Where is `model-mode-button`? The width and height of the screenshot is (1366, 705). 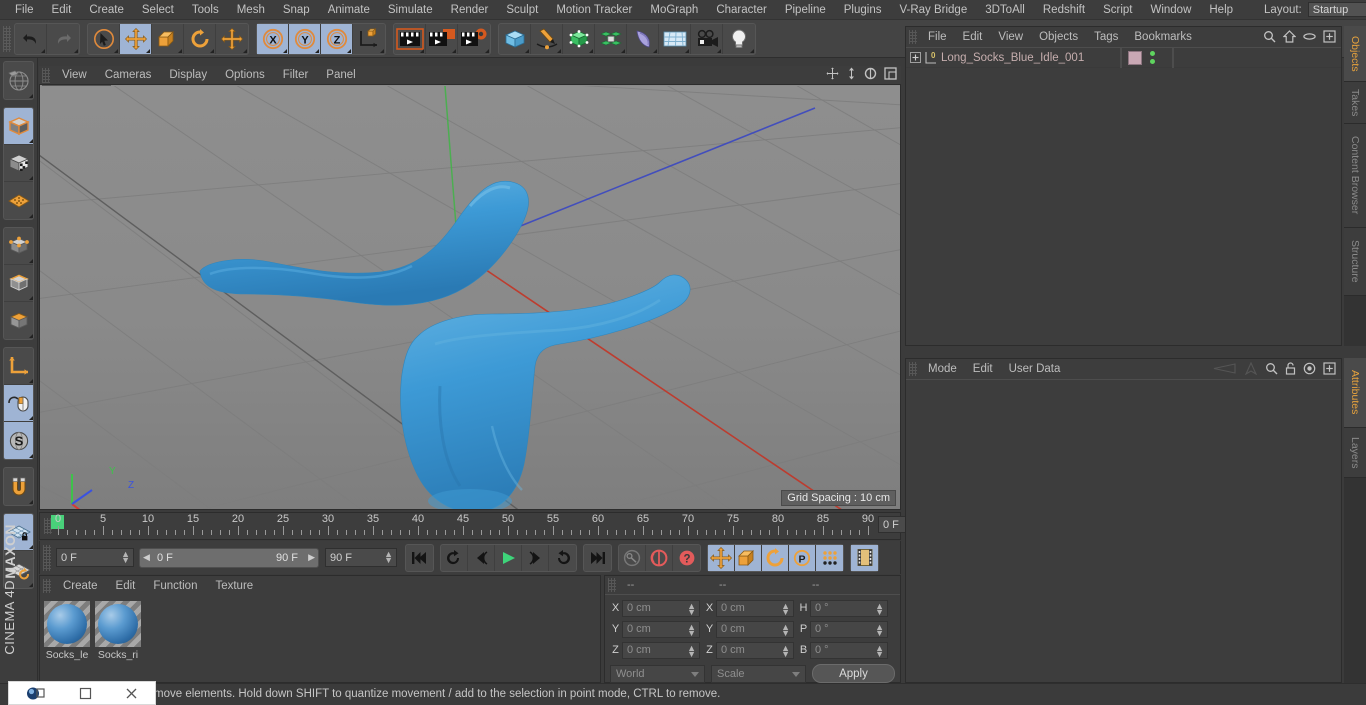 model-mode-button is located at coordinates (18, 126).